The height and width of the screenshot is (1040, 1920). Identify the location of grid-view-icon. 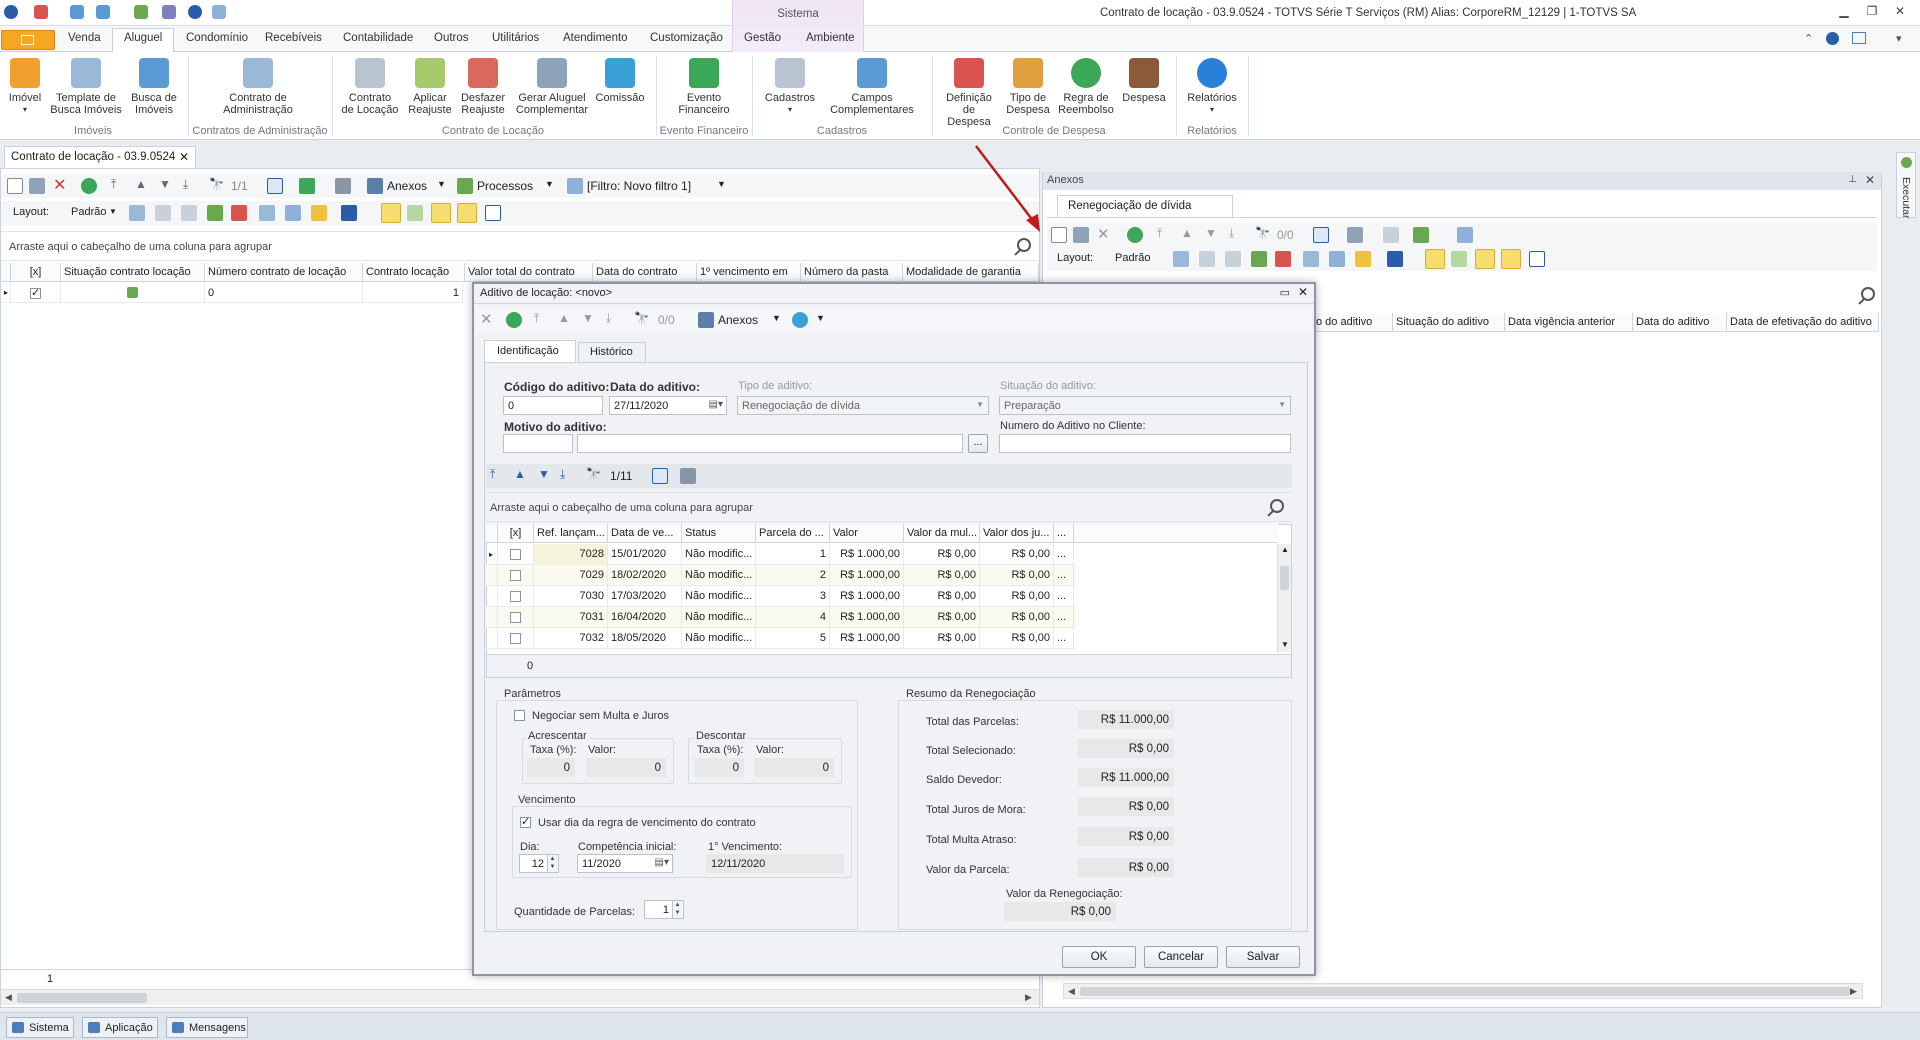
(1321, 235).